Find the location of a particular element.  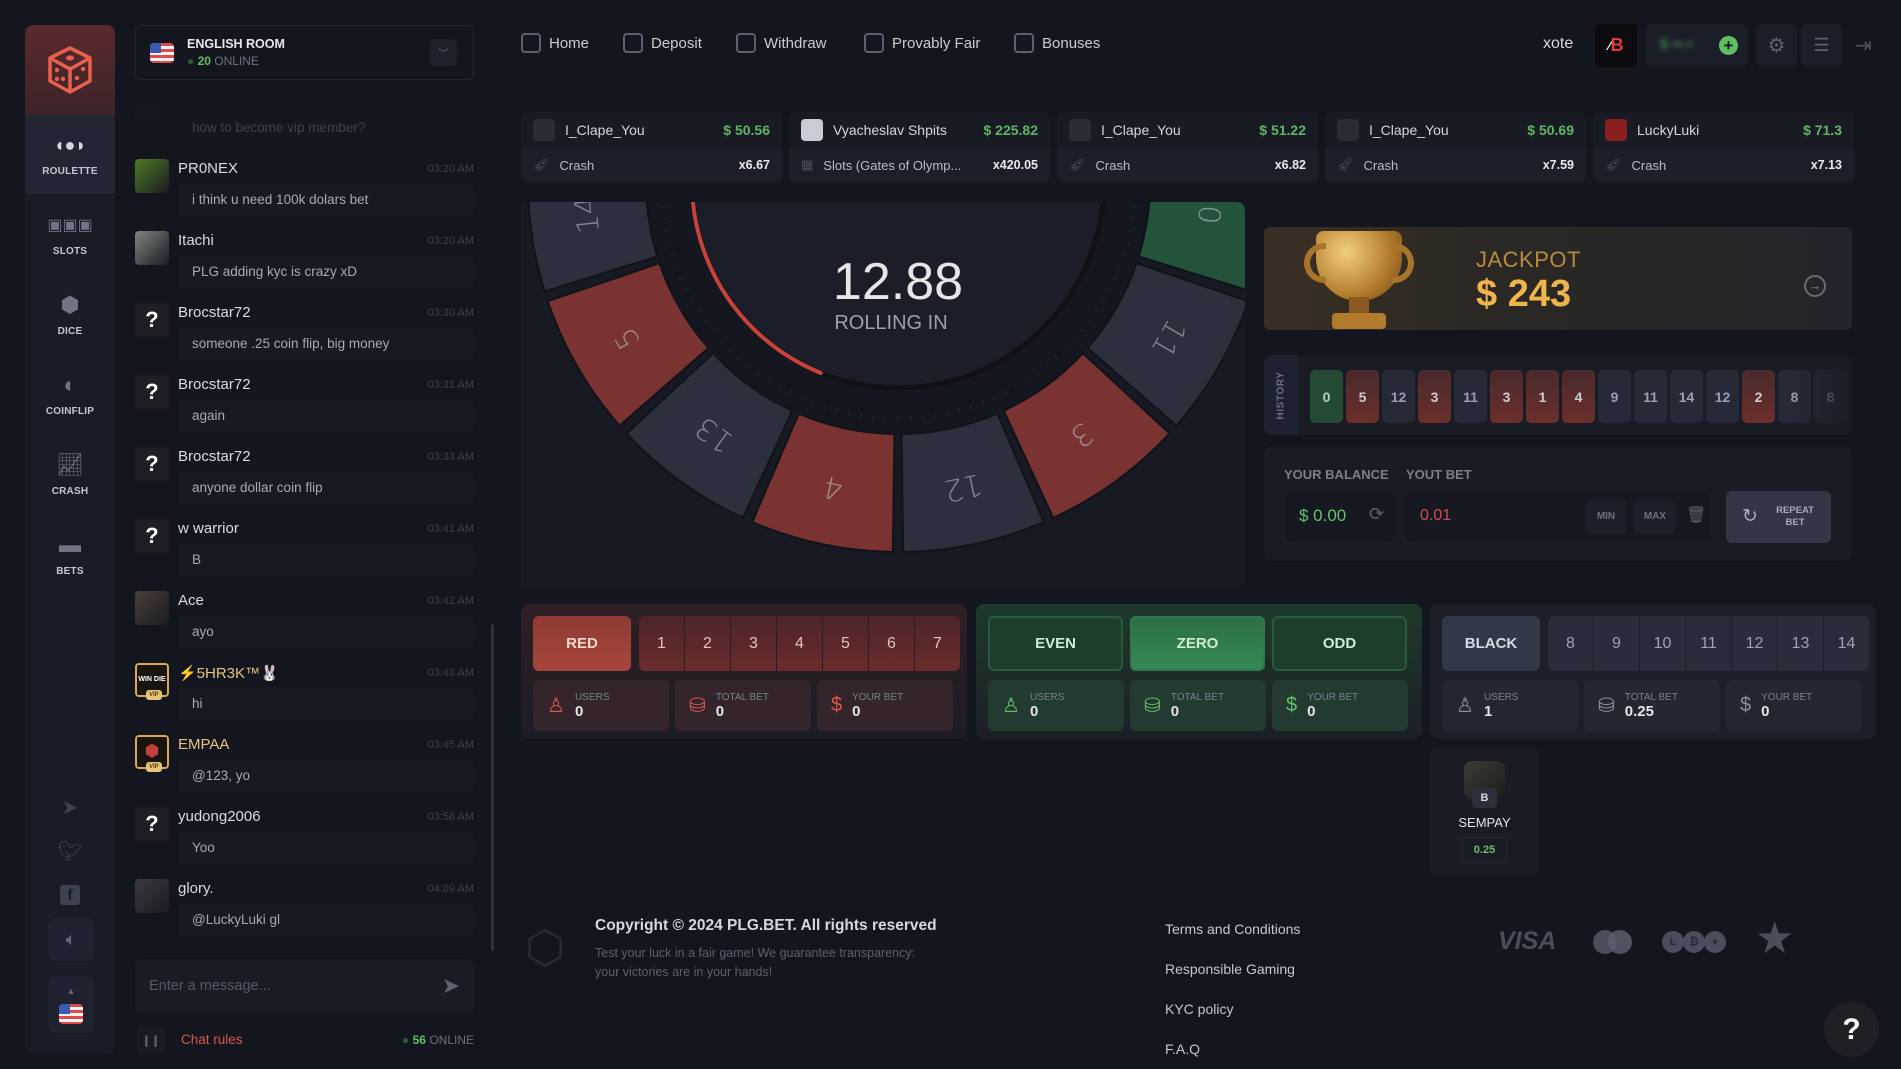

send-icon: ➤ is located at coordinates (451, 986).